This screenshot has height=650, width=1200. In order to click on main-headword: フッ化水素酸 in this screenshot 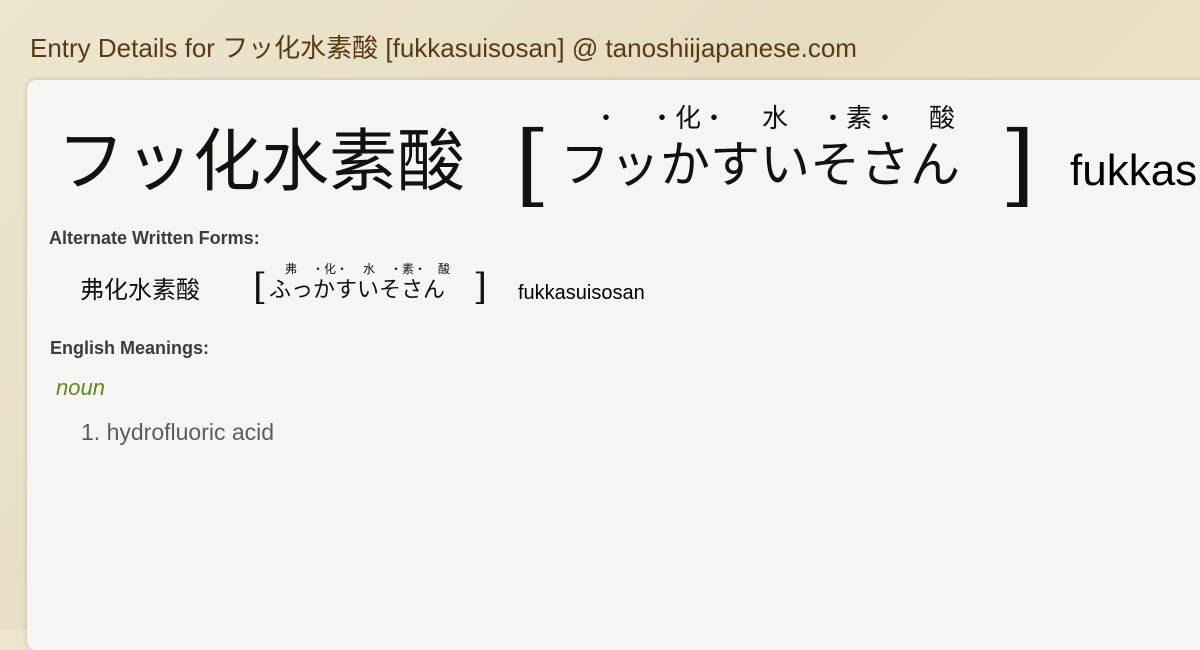, I will do `click(261, 162)`.